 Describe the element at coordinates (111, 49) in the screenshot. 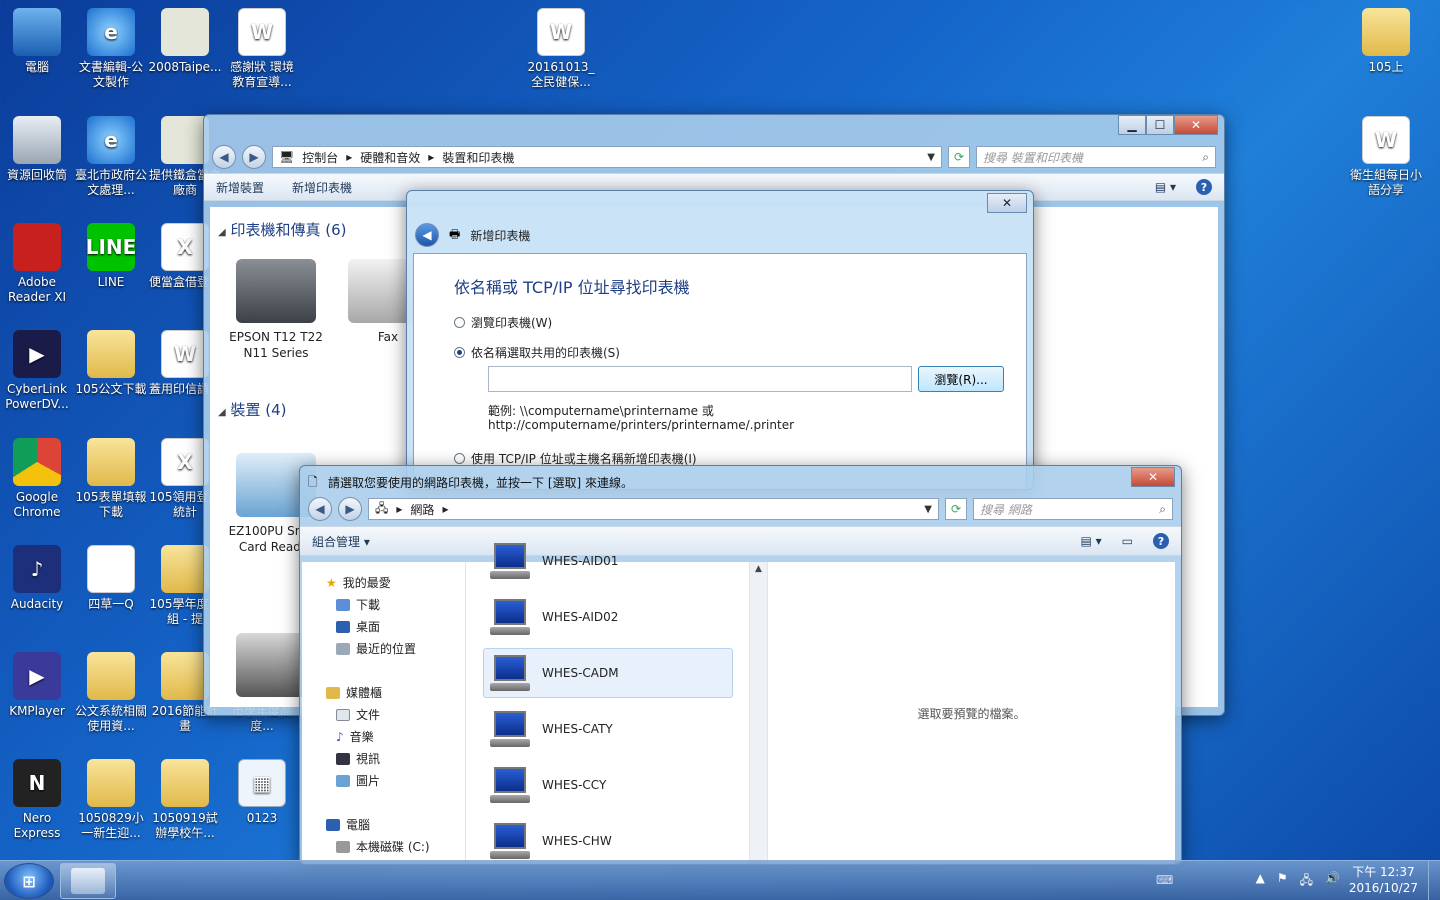

I see `desktop-icon: e 文書編輯-公文製作` at that location.